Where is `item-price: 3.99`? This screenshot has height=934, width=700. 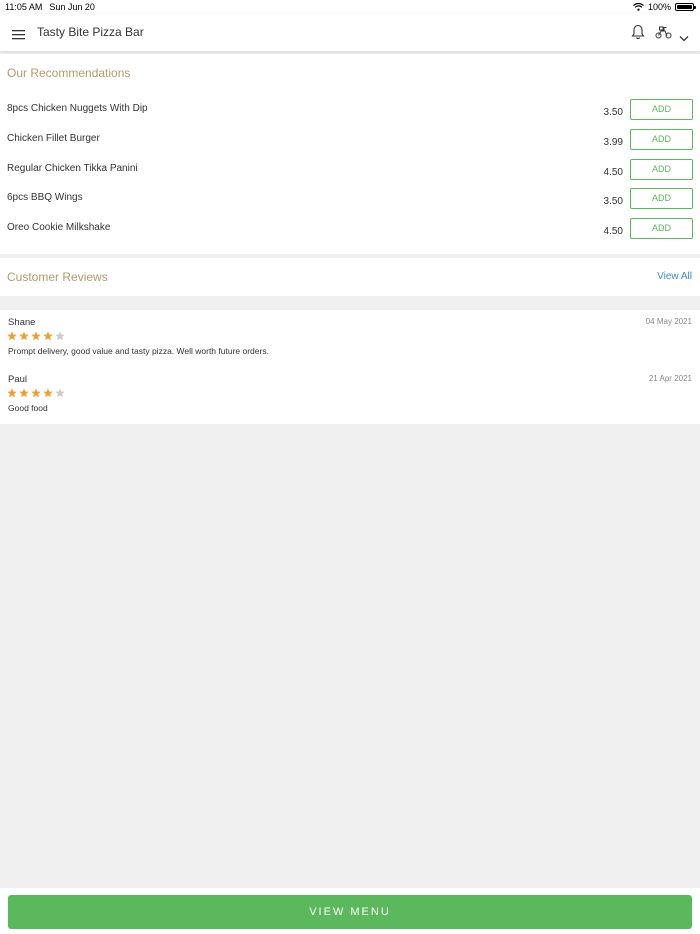 item-price: 3.99 is located at coordinates (613, 142).